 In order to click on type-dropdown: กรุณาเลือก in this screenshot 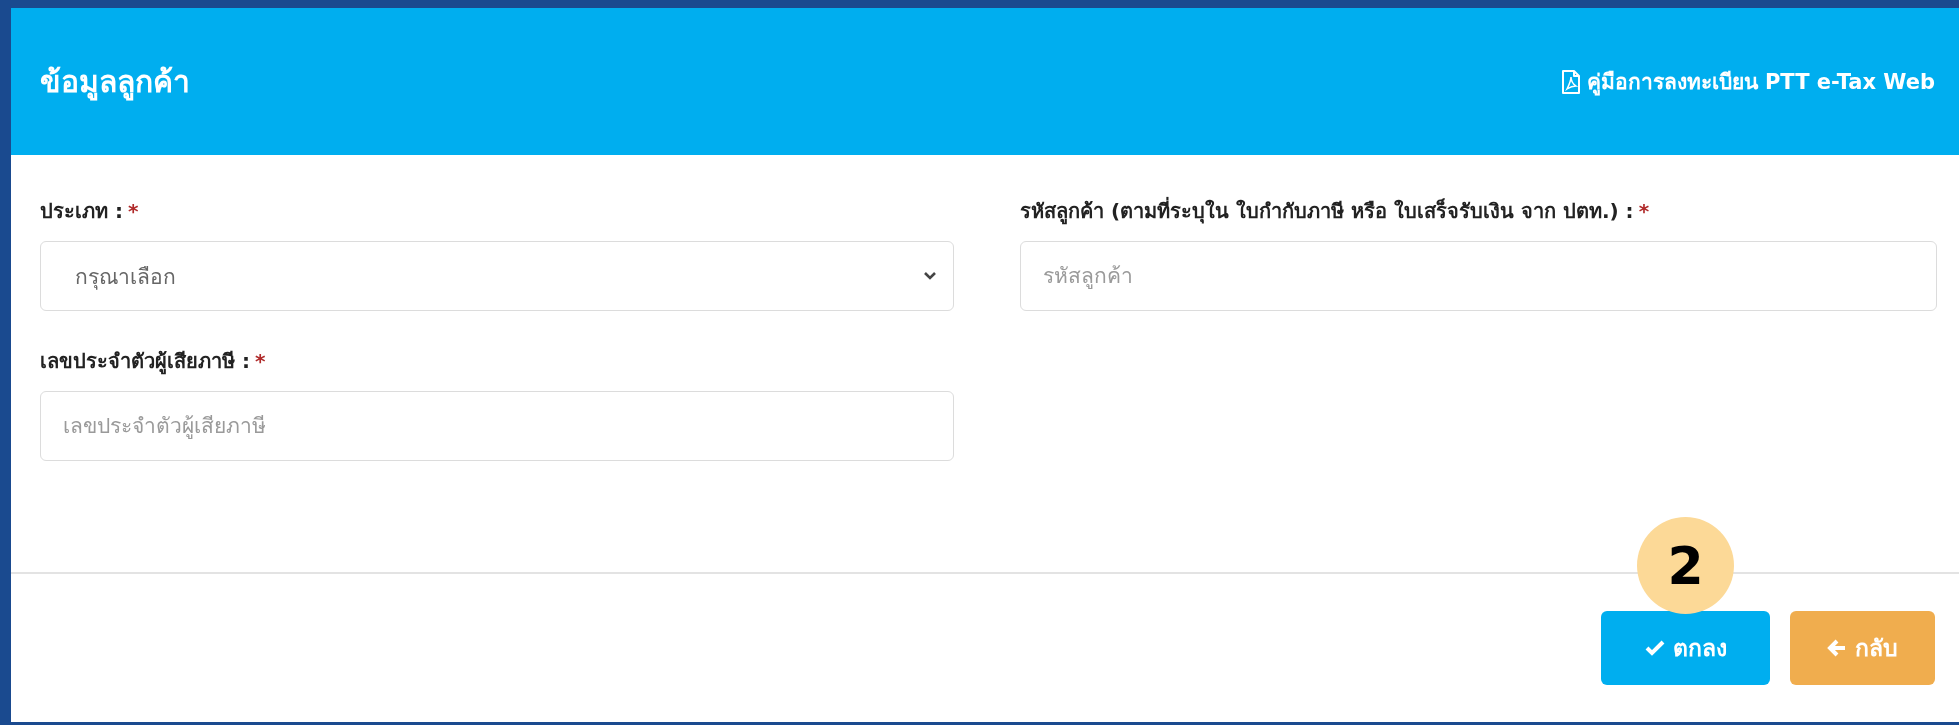, I will do `click(497, 276)`.